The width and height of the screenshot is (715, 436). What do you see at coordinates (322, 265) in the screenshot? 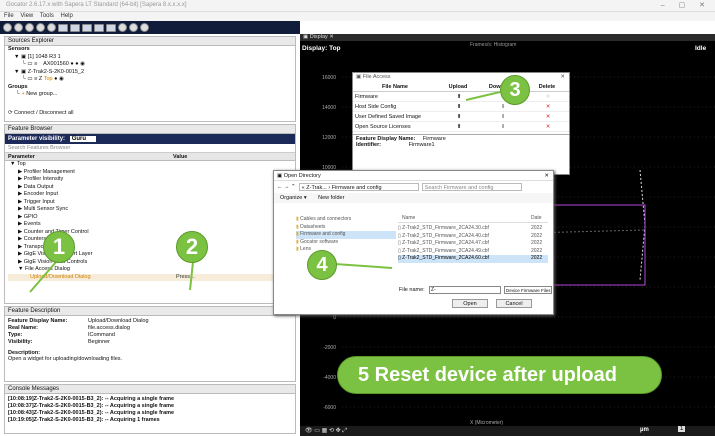
I see `callout-4: 4` at bounding box center [322, 265].